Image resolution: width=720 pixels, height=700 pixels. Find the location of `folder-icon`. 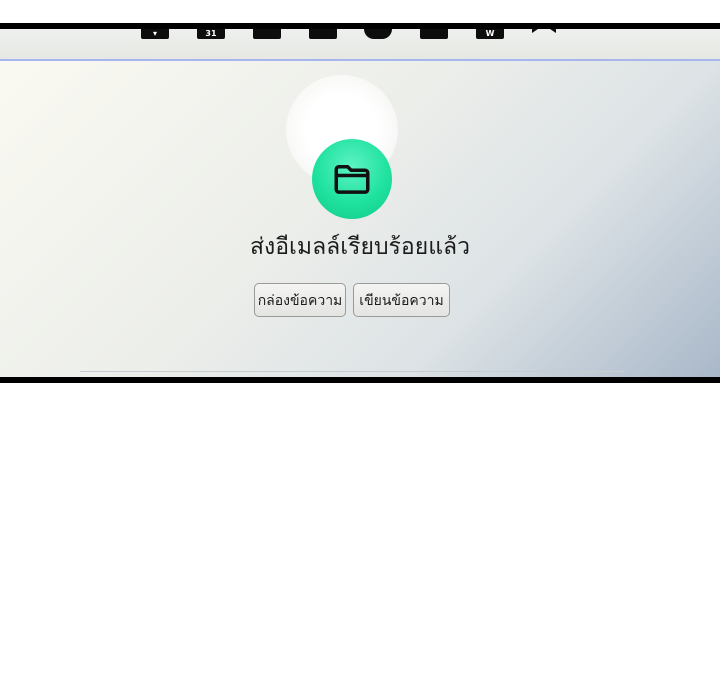

folder-icon is located at coordinates (352, 179).